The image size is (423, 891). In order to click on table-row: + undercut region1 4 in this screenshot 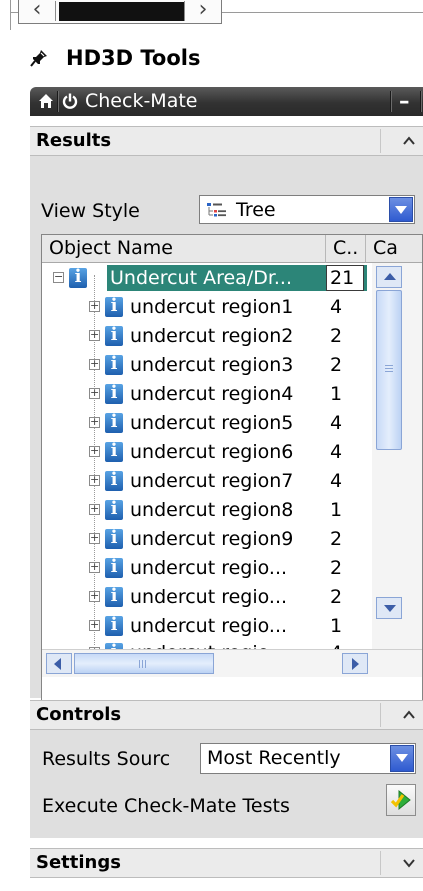, I will do `click(207, 307)`.